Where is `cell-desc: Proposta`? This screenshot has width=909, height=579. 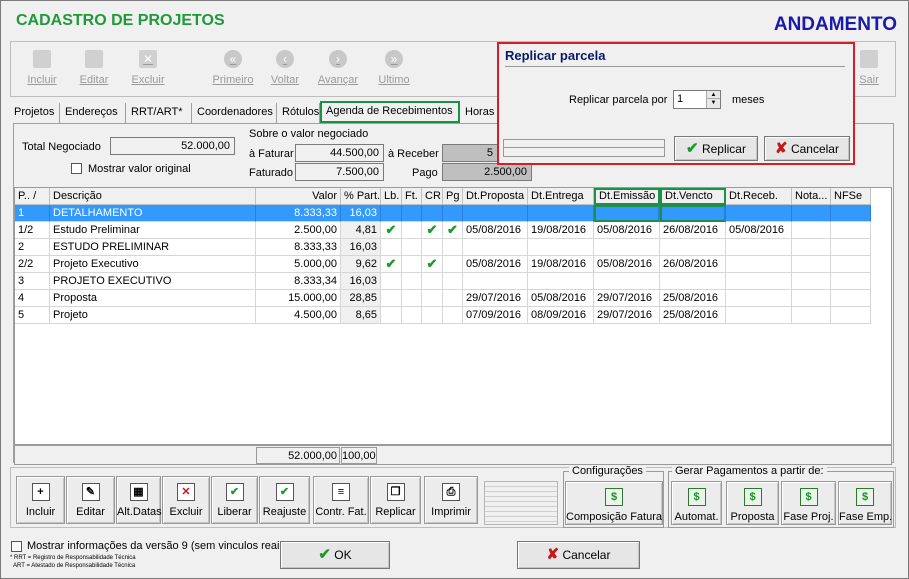
cell-desc: Proposta is located at coordinates (153, 298).